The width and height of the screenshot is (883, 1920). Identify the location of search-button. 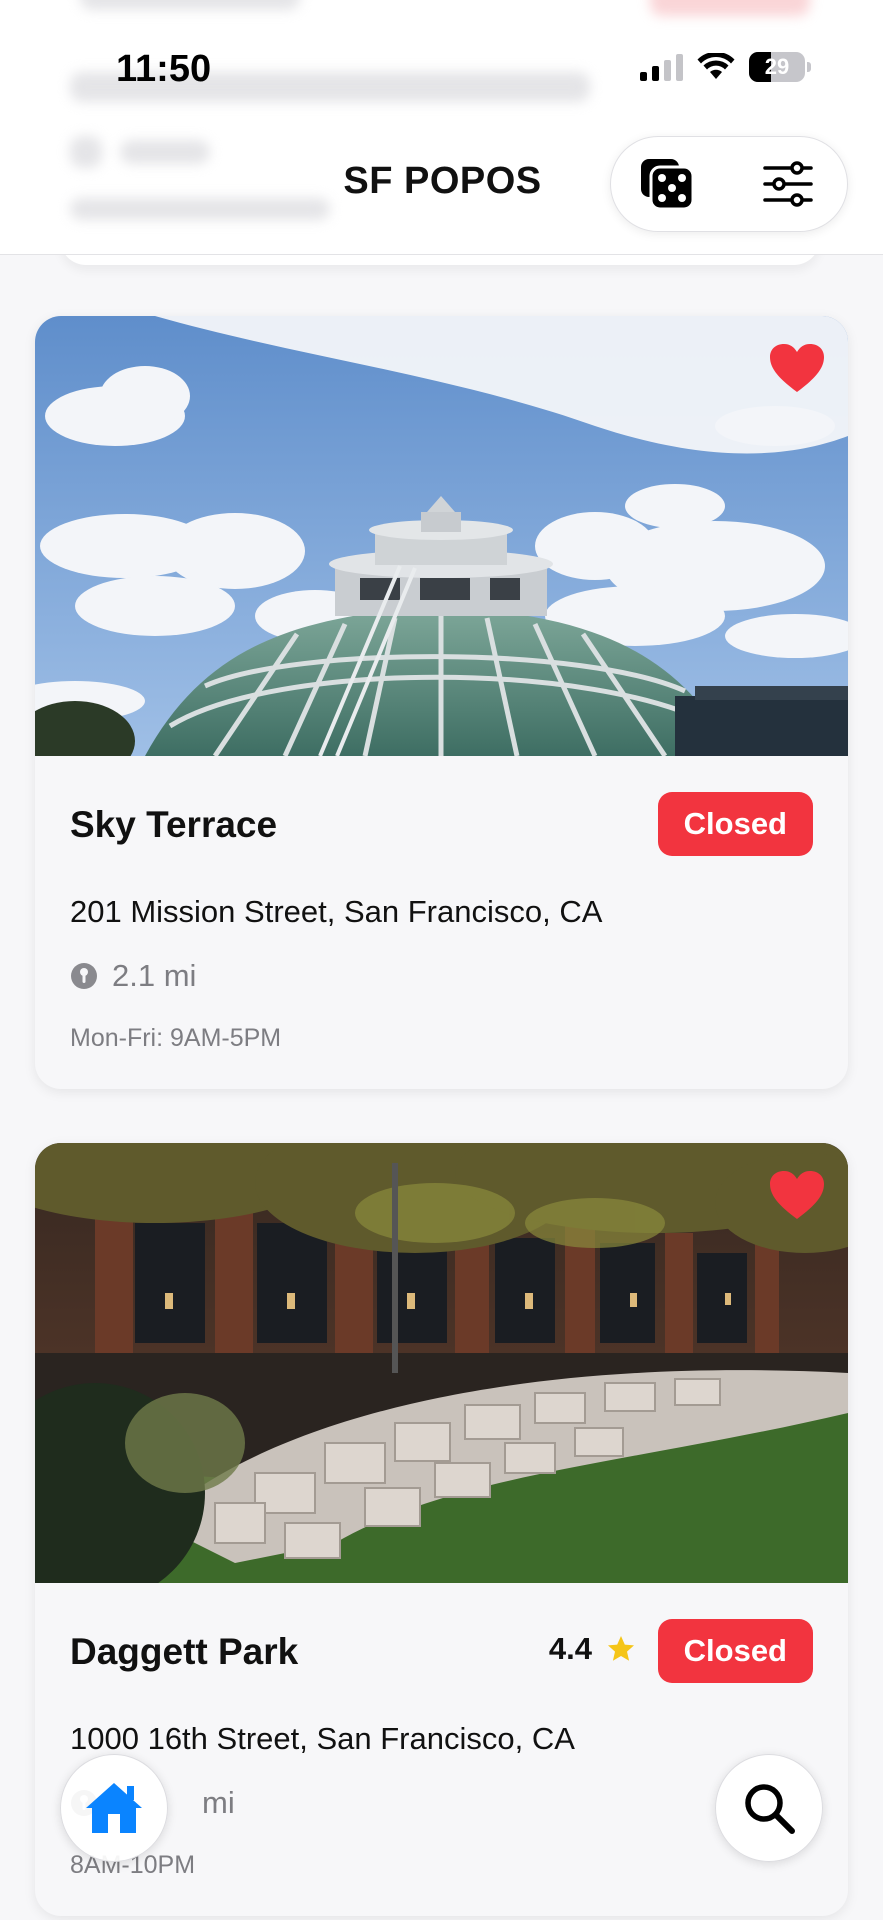
(769, 1808).